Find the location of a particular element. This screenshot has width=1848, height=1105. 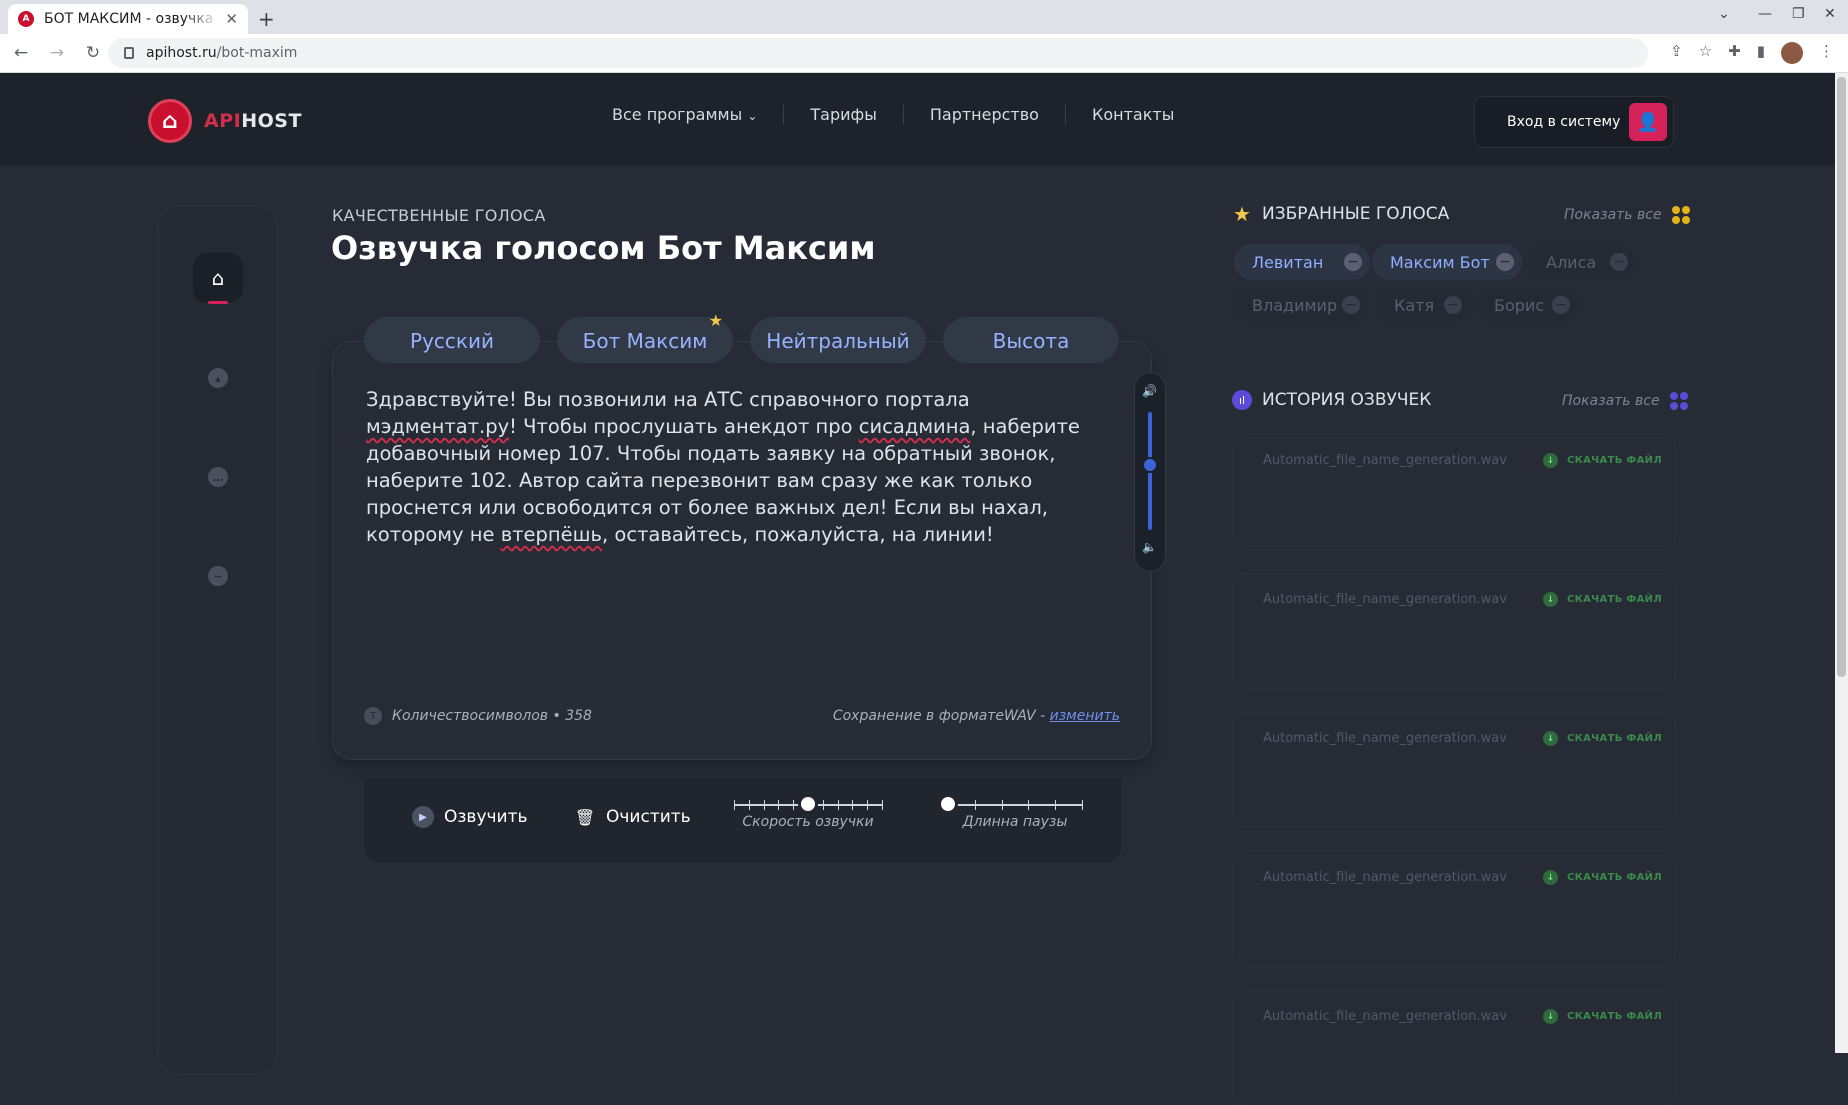

save-format-info: Сохранение в форматеWAV - изменить is located at coordinates (976, 716).